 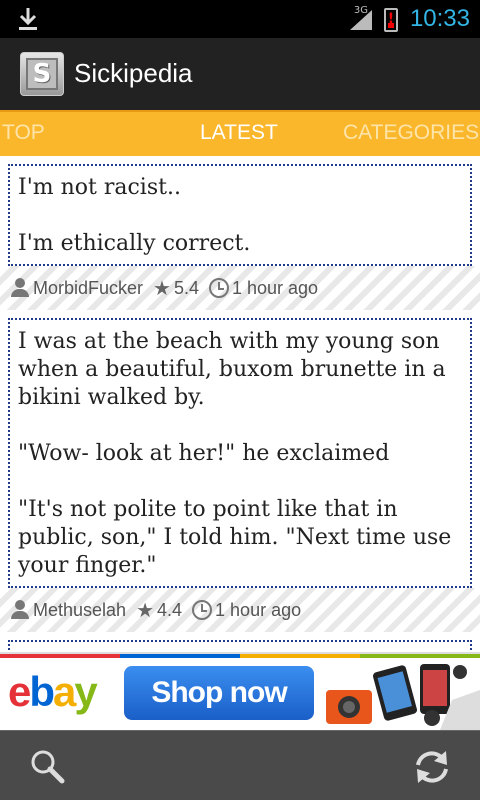 I want to click on post-meta: MorbidFucker ★ 5.4 1 hour ago, so click(x=240, y=288).